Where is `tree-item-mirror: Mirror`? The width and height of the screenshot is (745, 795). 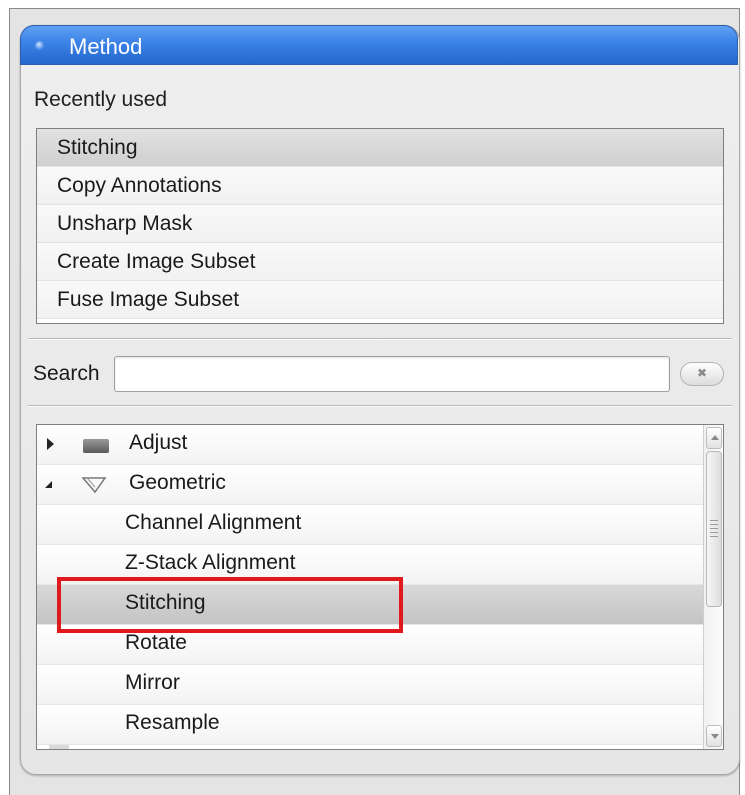 tree-item-mirror: Mirror is located at coordinates (371, 685).